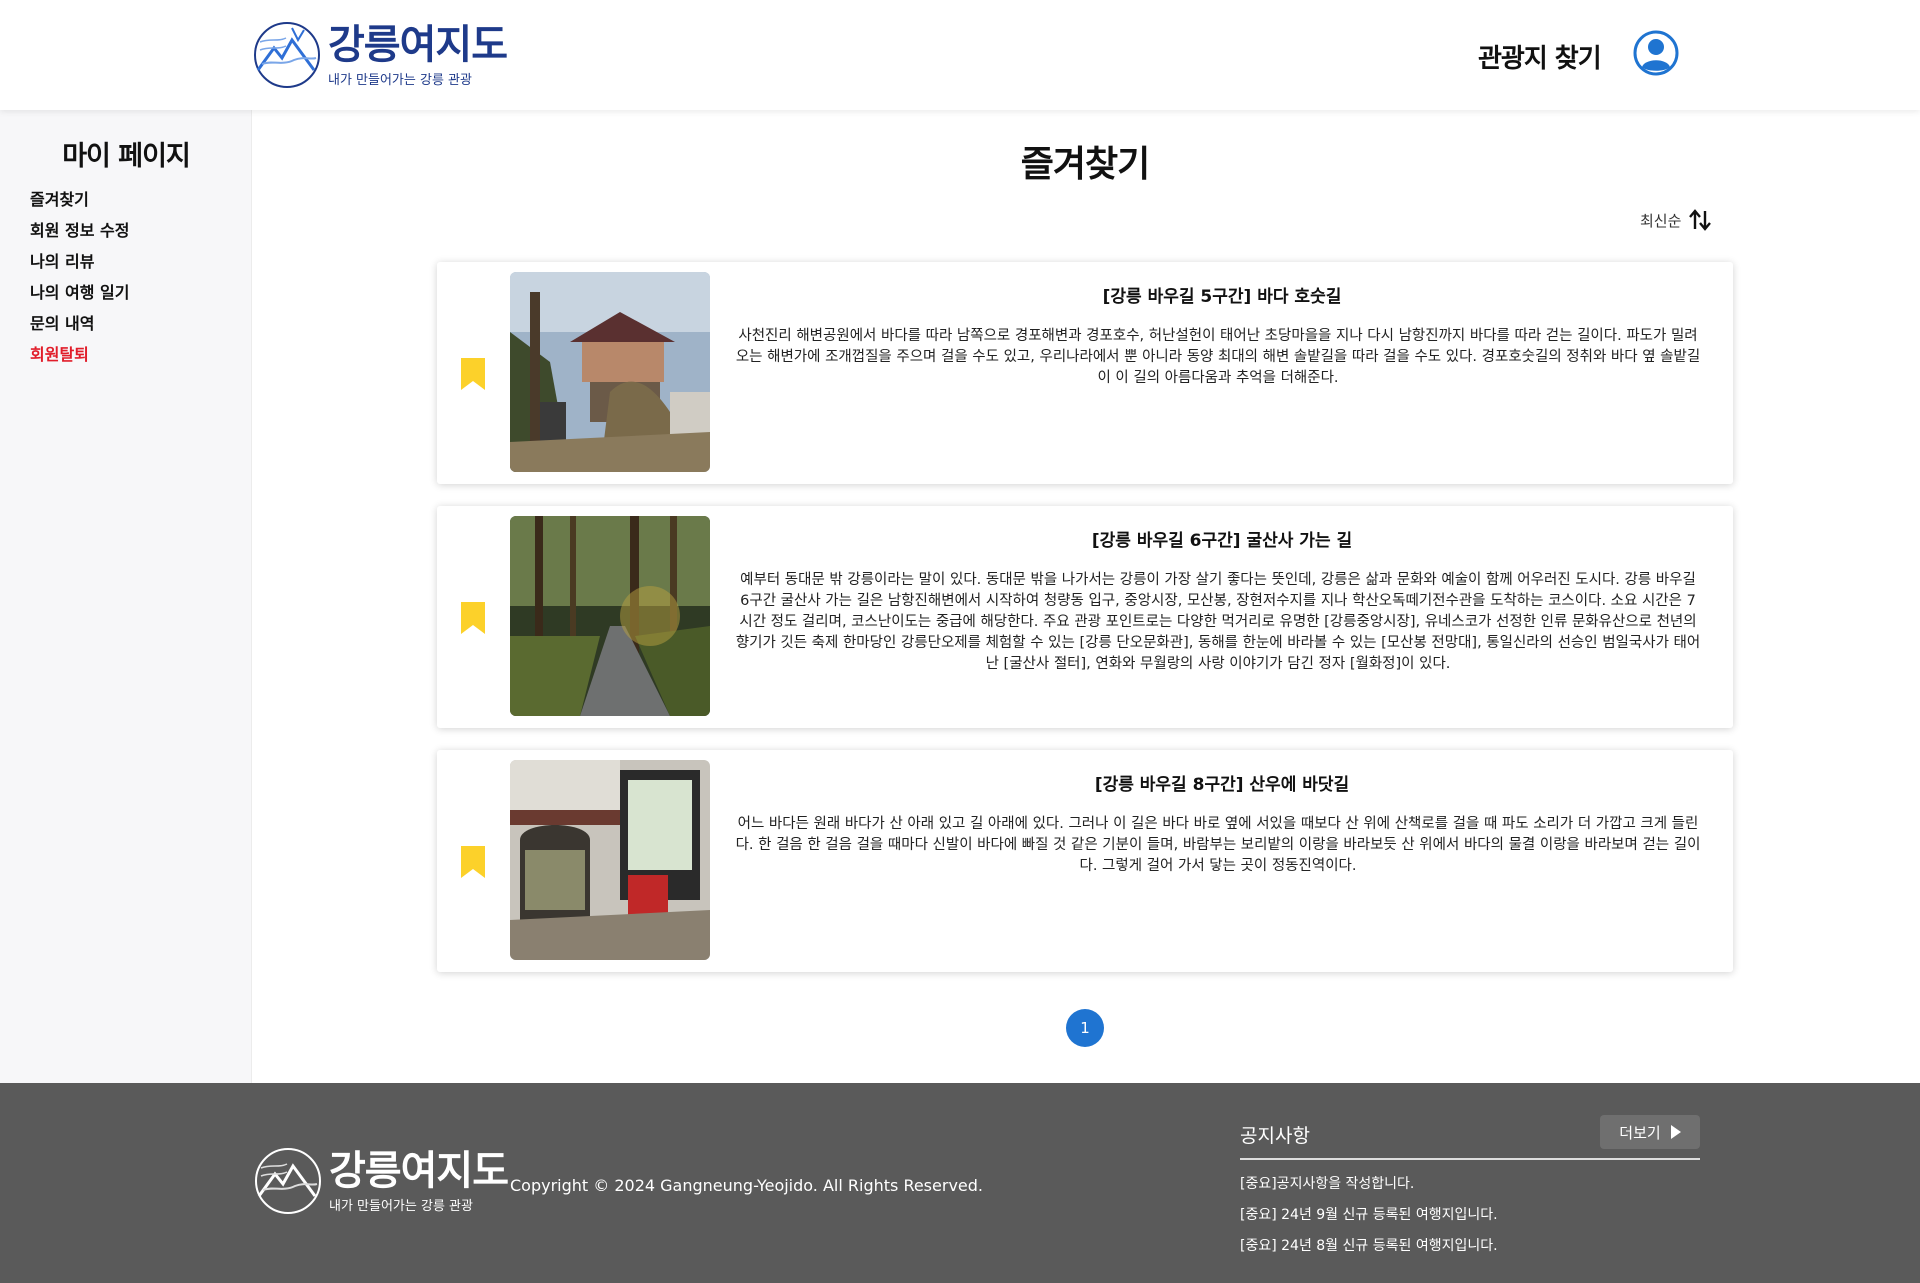 This screenshot has height=1283, width=1920. Describe the element at coordinates (1470, 1249) in the screenshot. I see `notice-item: [중요] 24년 8월 신규 등록된 여행지입니다.` at that location.